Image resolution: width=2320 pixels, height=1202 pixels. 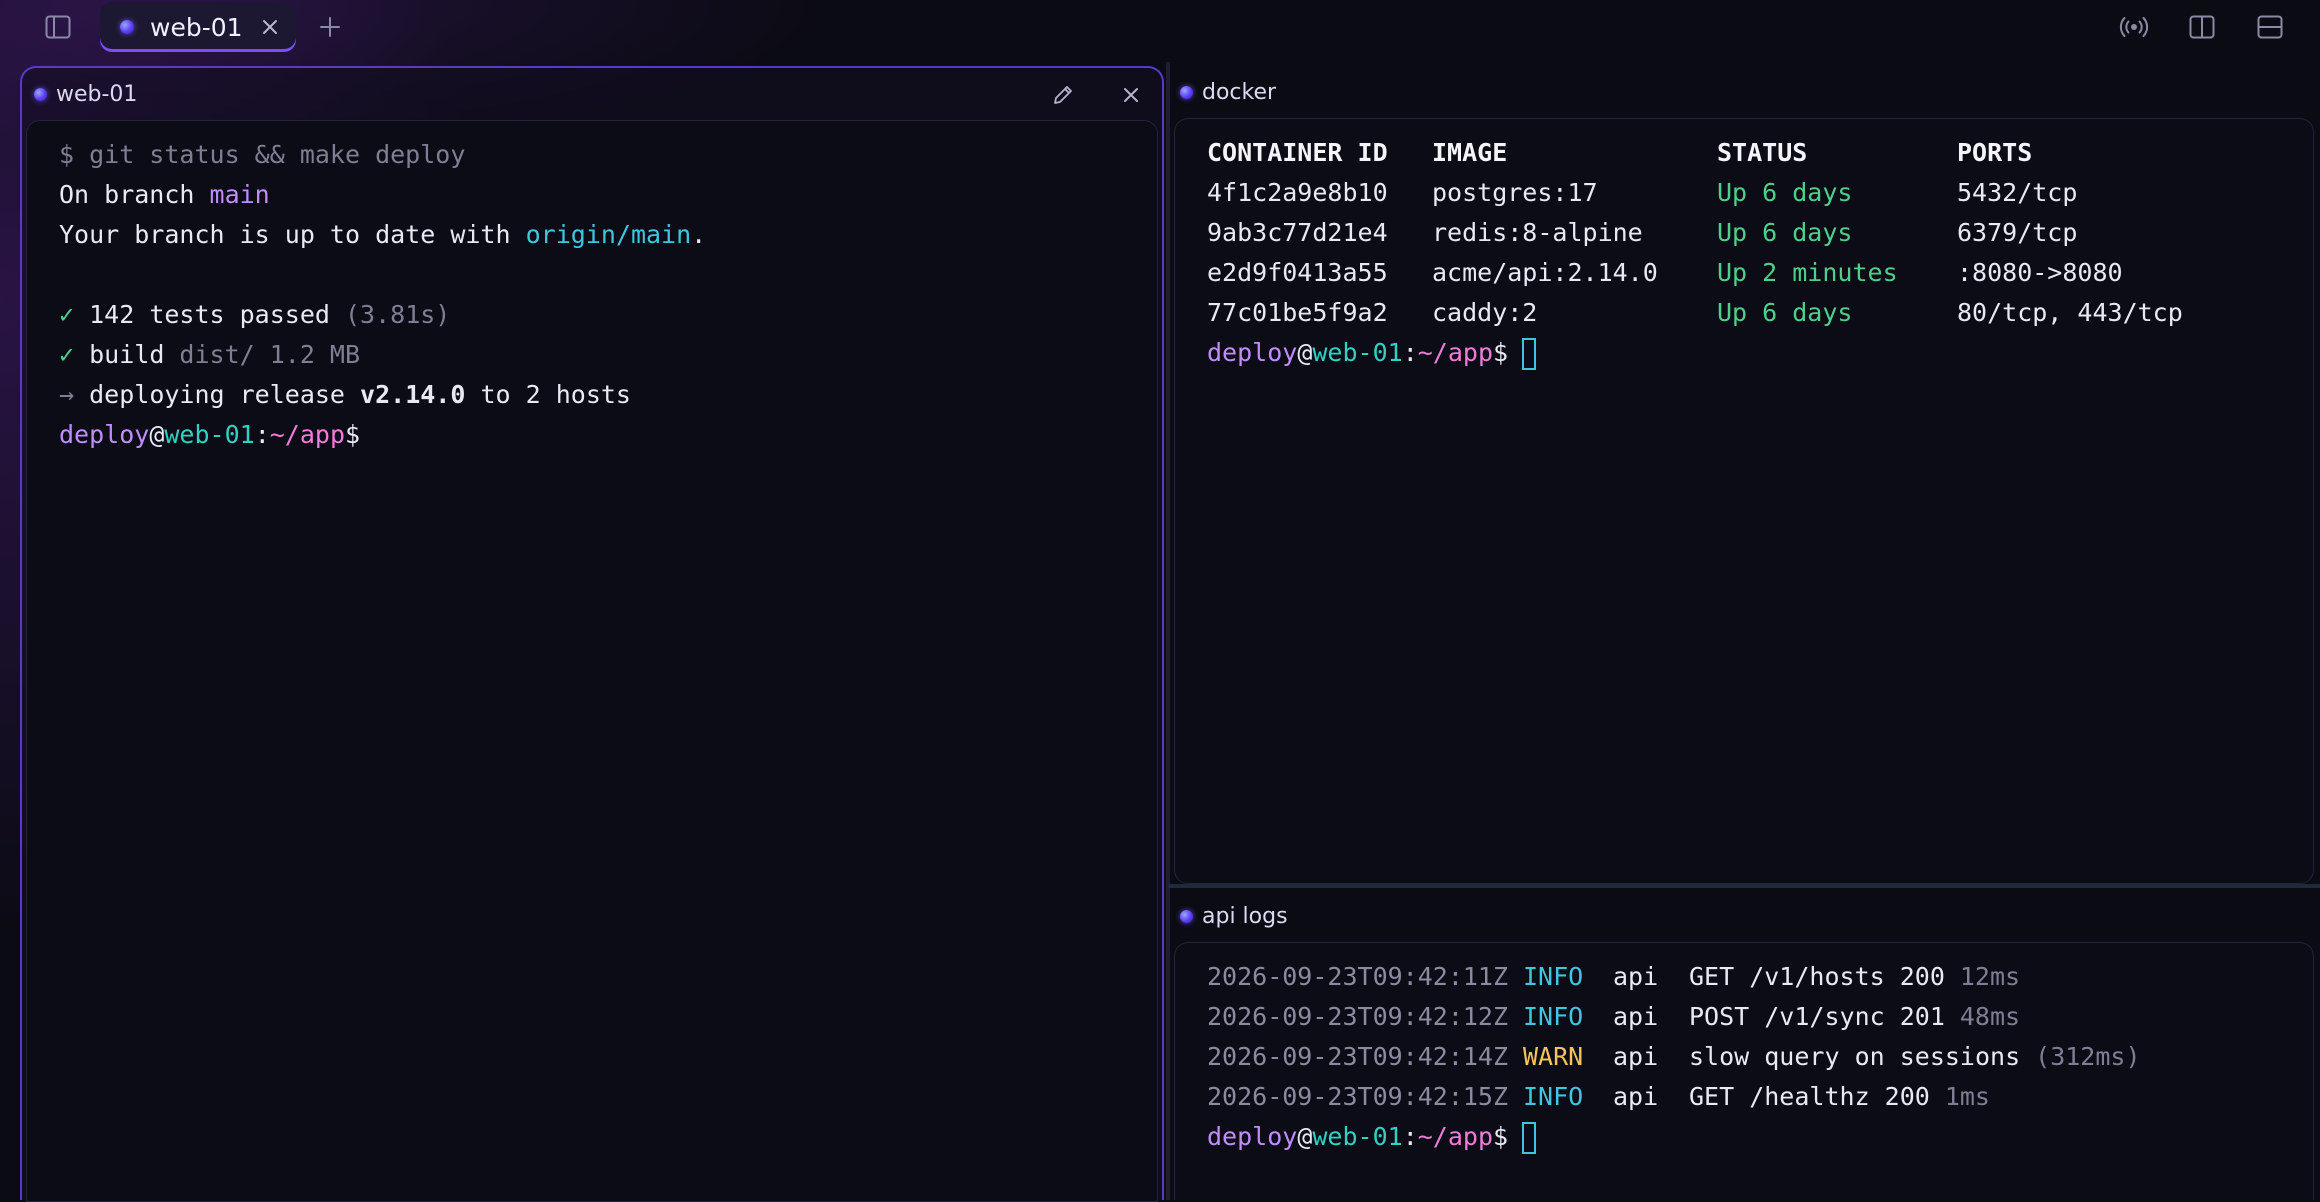 I want to click on pane-title: api logs, so click(x=1245, y=916).